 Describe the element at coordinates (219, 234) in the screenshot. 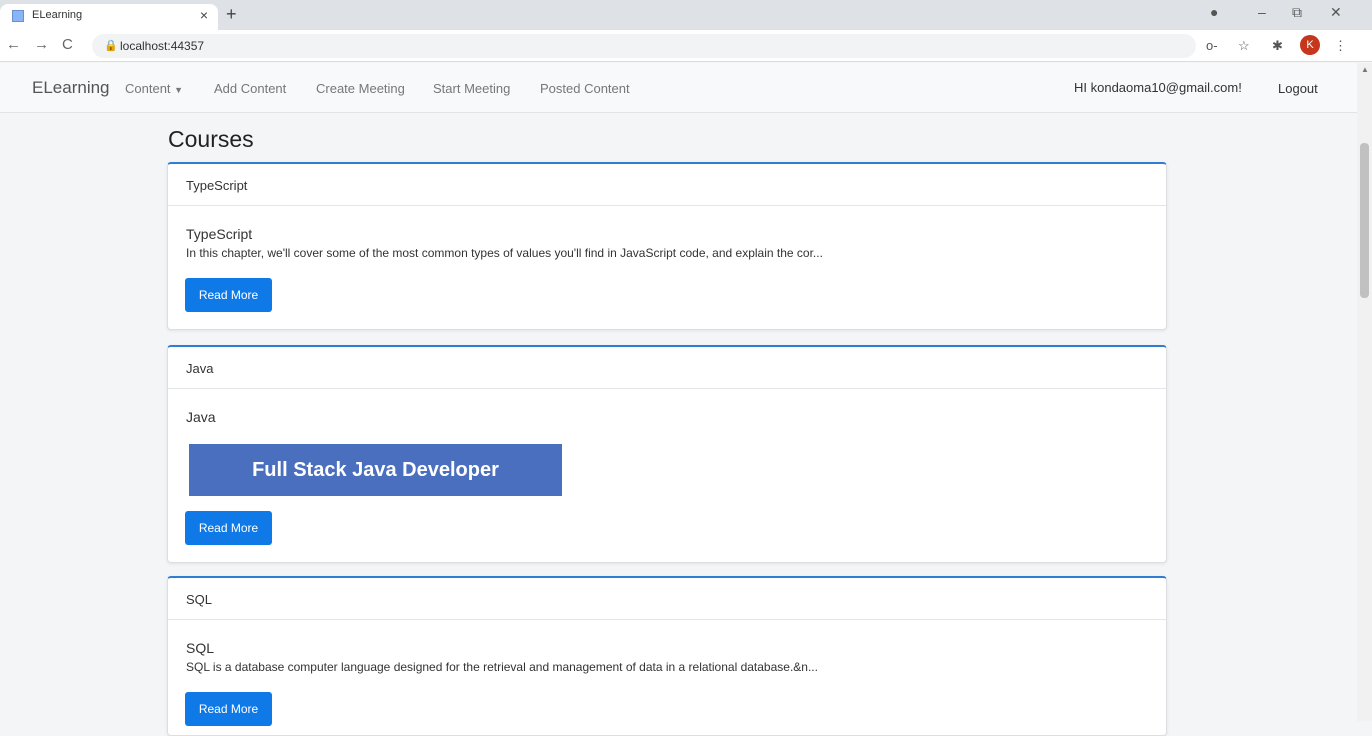

I see `card-title: TypeScript` at that location.